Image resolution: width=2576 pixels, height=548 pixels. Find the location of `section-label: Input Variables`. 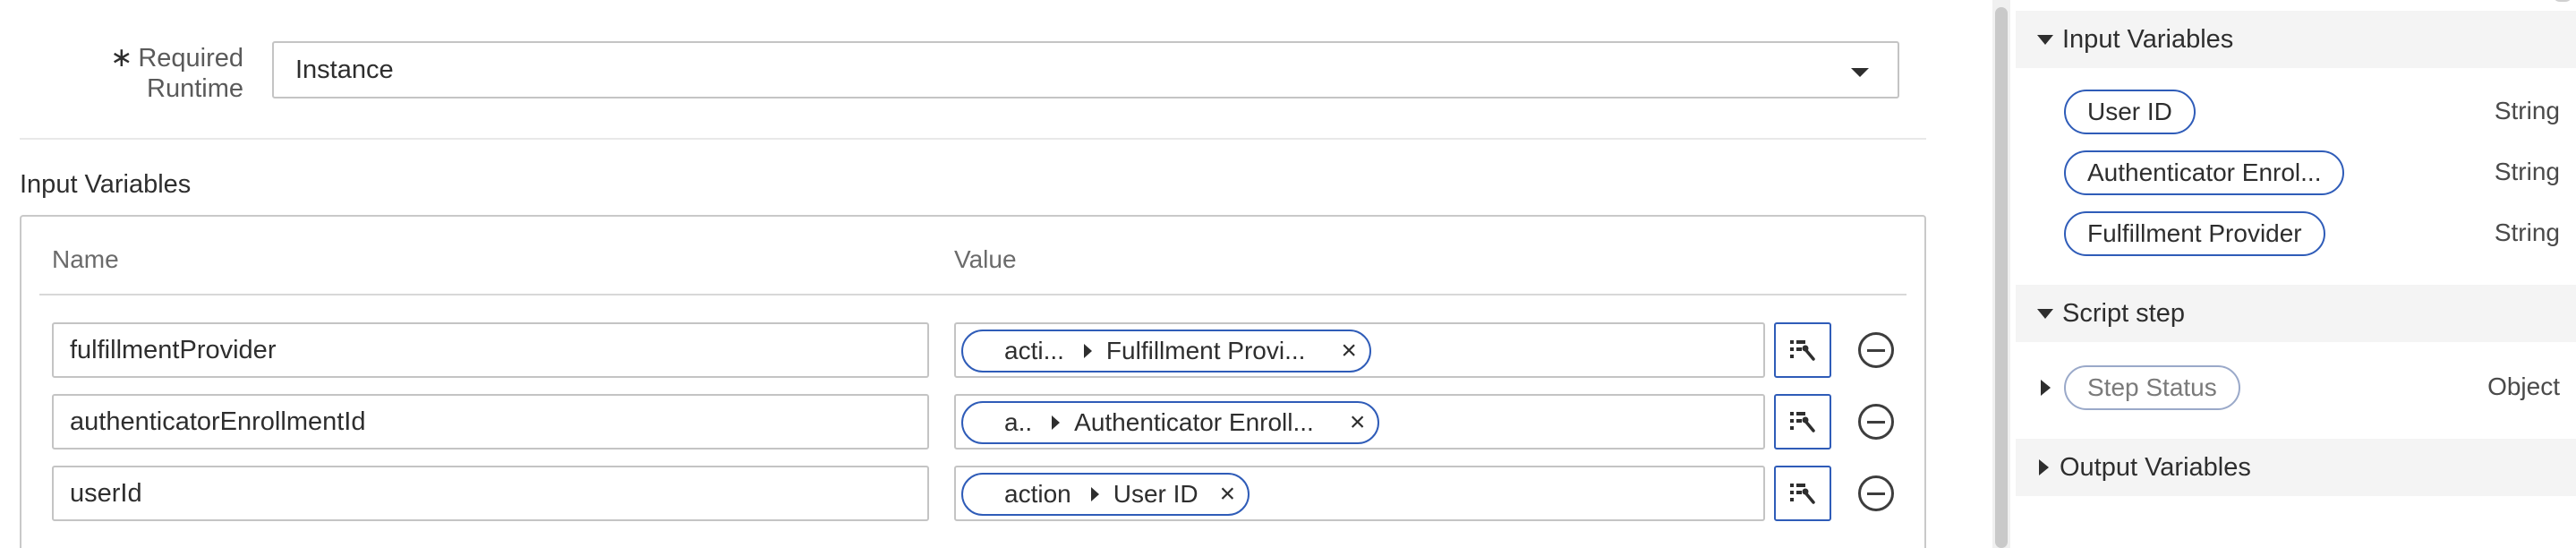

section-label: Input Variables is located at coordinates (2148, 39).